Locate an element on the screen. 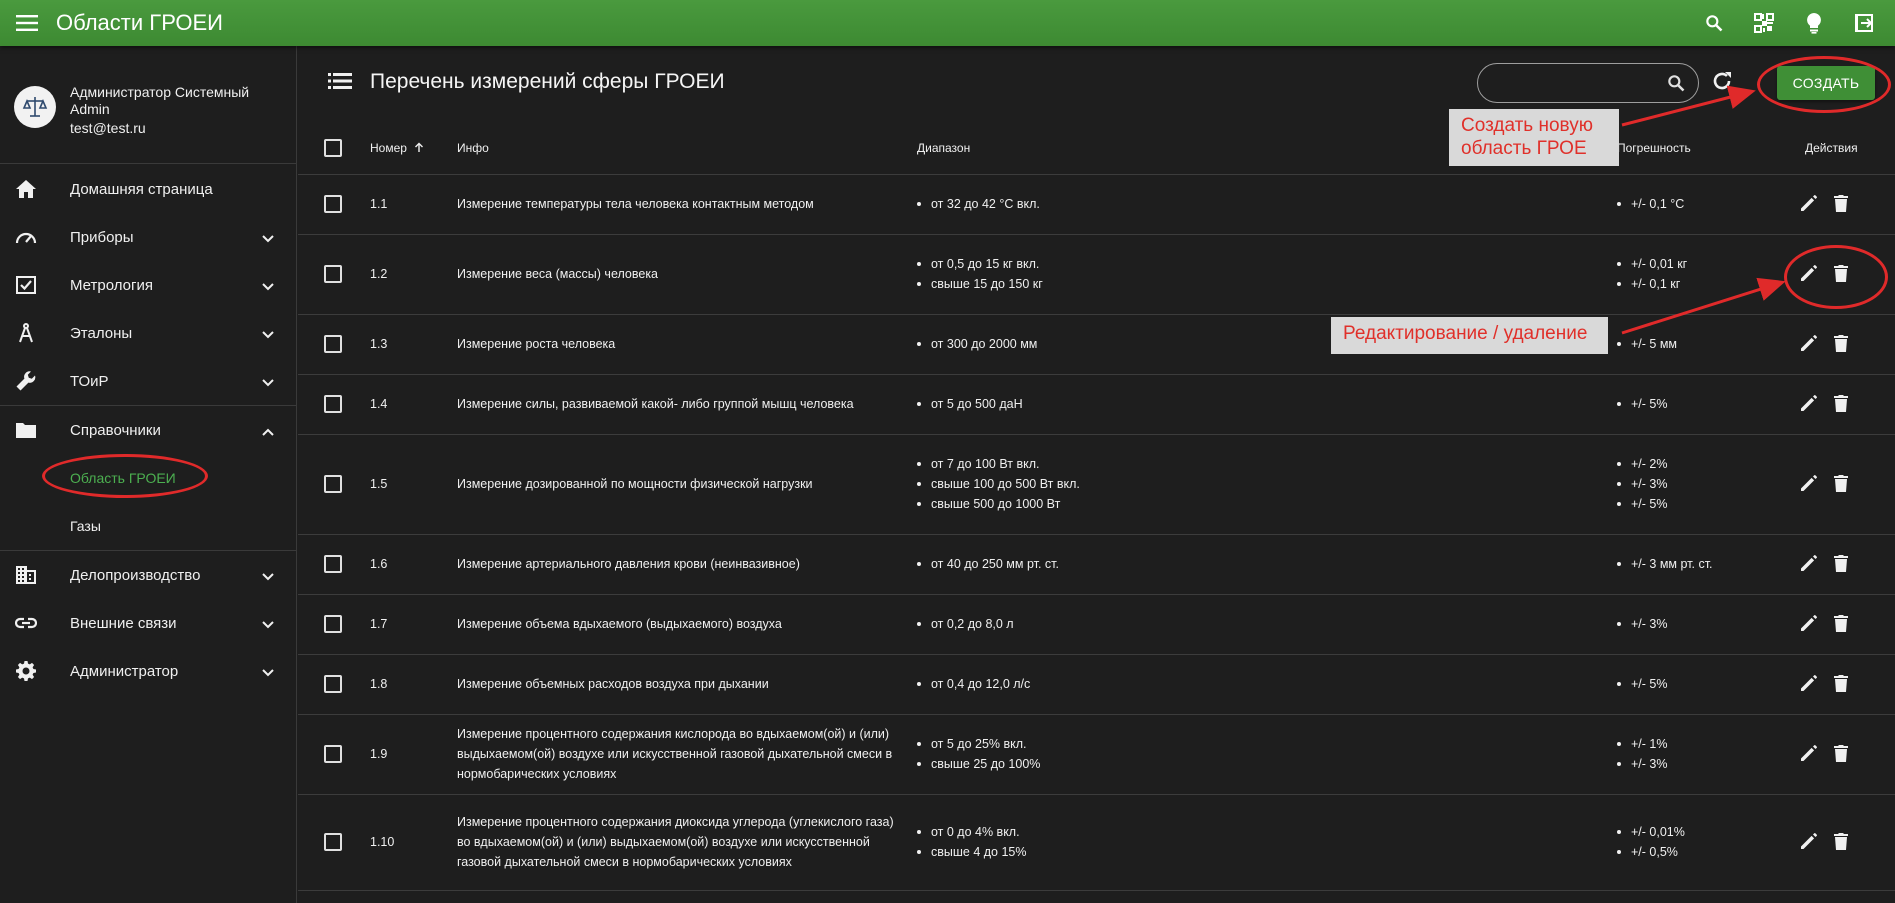 The image size is (1895, 903). cell-info: Измерение веса (массы) человека is located at coordinates (687, 274).